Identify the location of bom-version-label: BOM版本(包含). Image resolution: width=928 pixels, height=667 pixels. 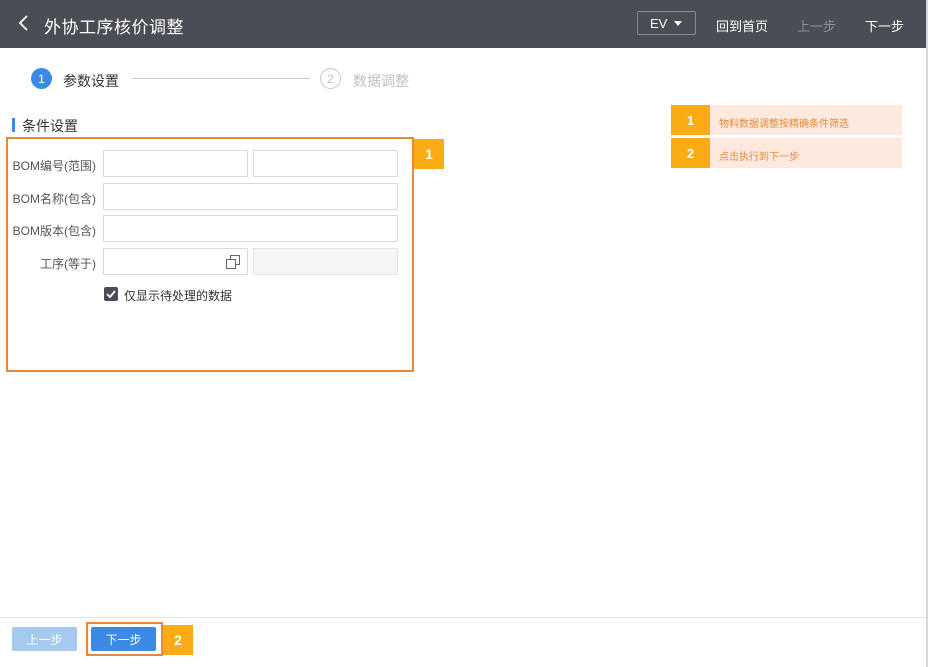
(54, 231).